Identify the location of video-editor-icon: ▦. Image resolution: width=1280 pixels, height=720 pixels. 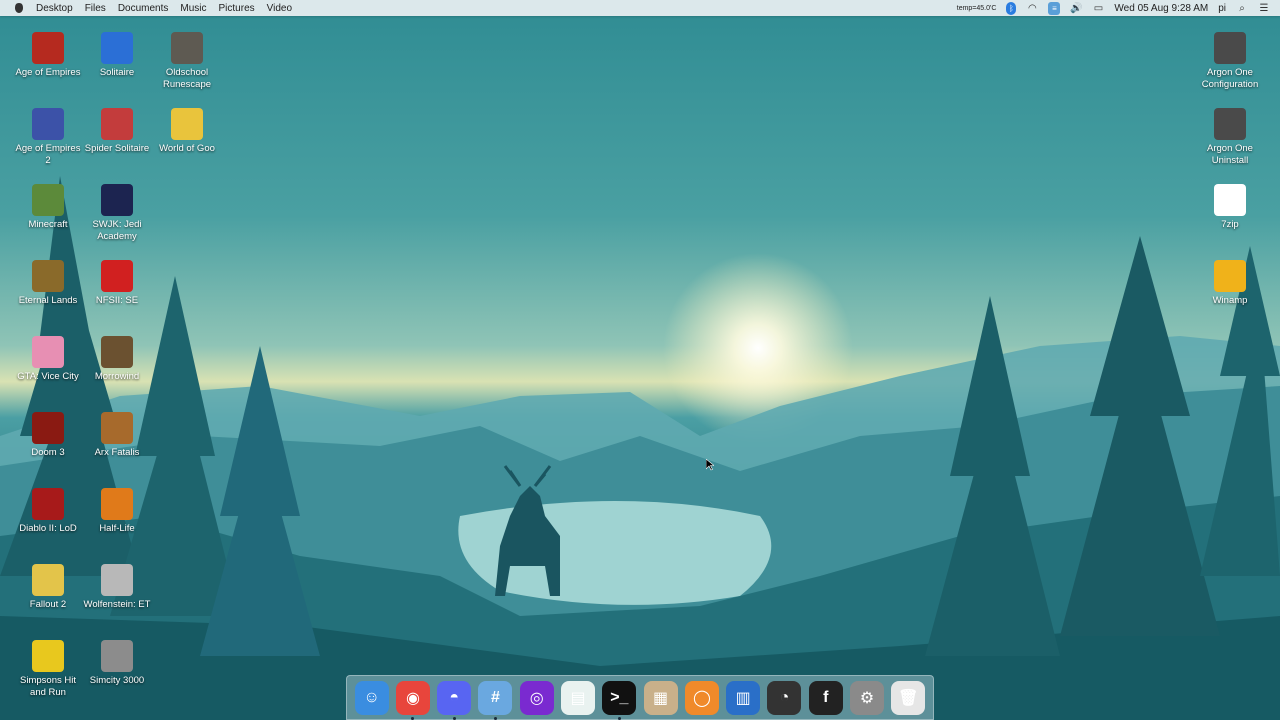
(660, 697).